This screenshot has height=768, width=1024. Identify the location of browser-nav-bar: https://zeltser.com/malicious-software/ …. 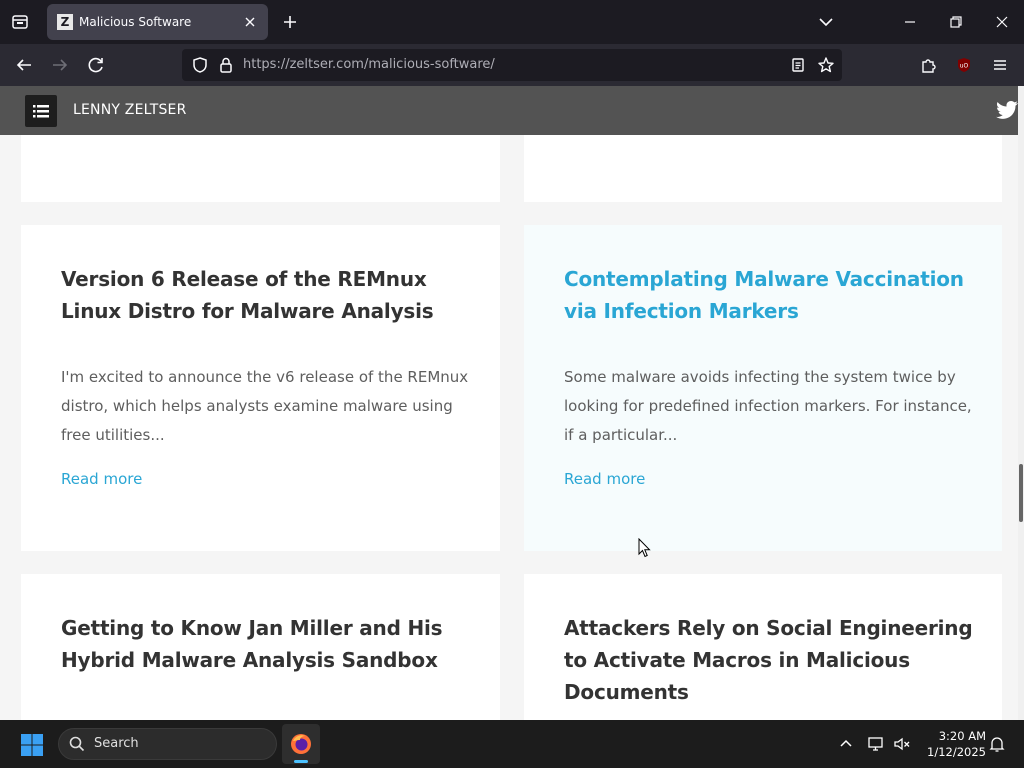
(512, 65).